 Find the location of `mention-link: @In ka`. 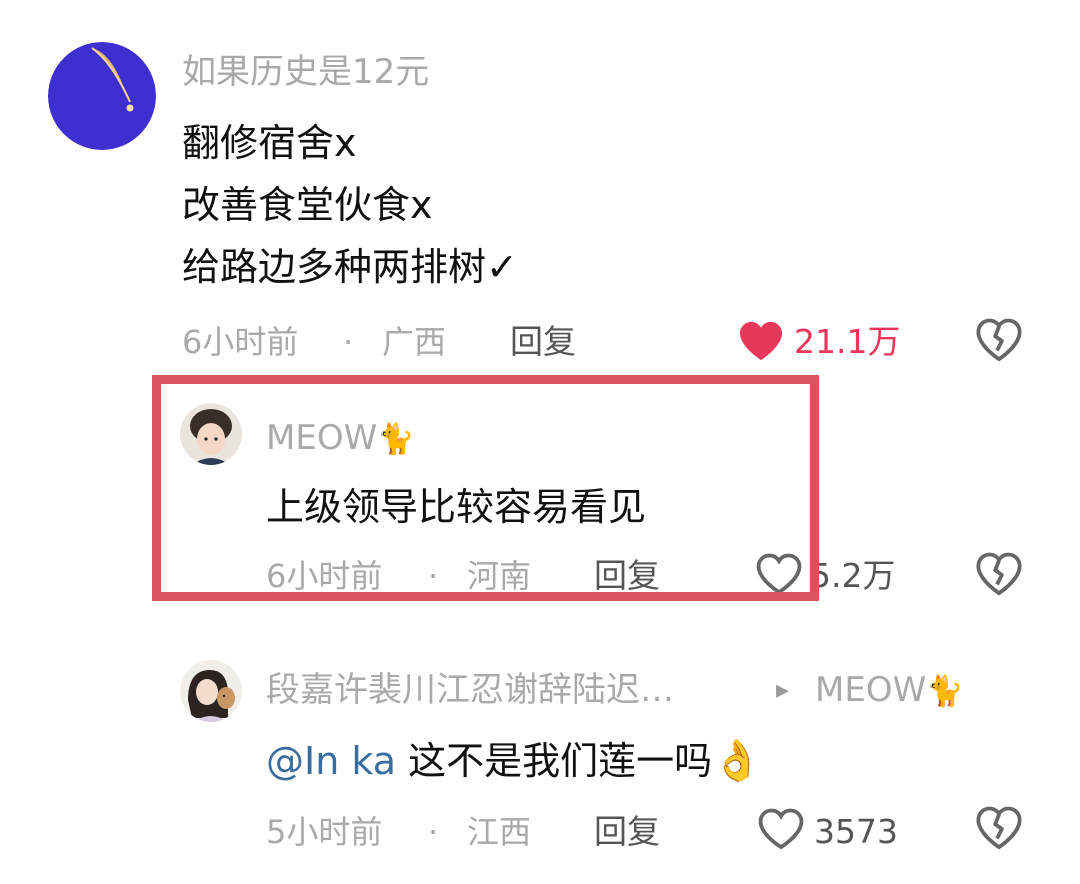

mention-link: @In ka is located at coordinates (331, 761).